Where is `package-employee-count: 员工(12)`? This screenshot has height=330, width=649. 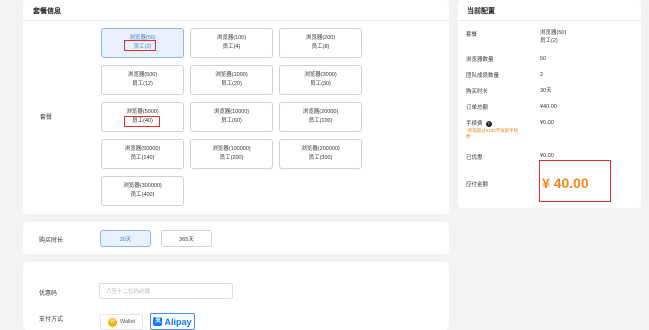
package-employee-count: 员工(12) is located at coordinates (142, 84).